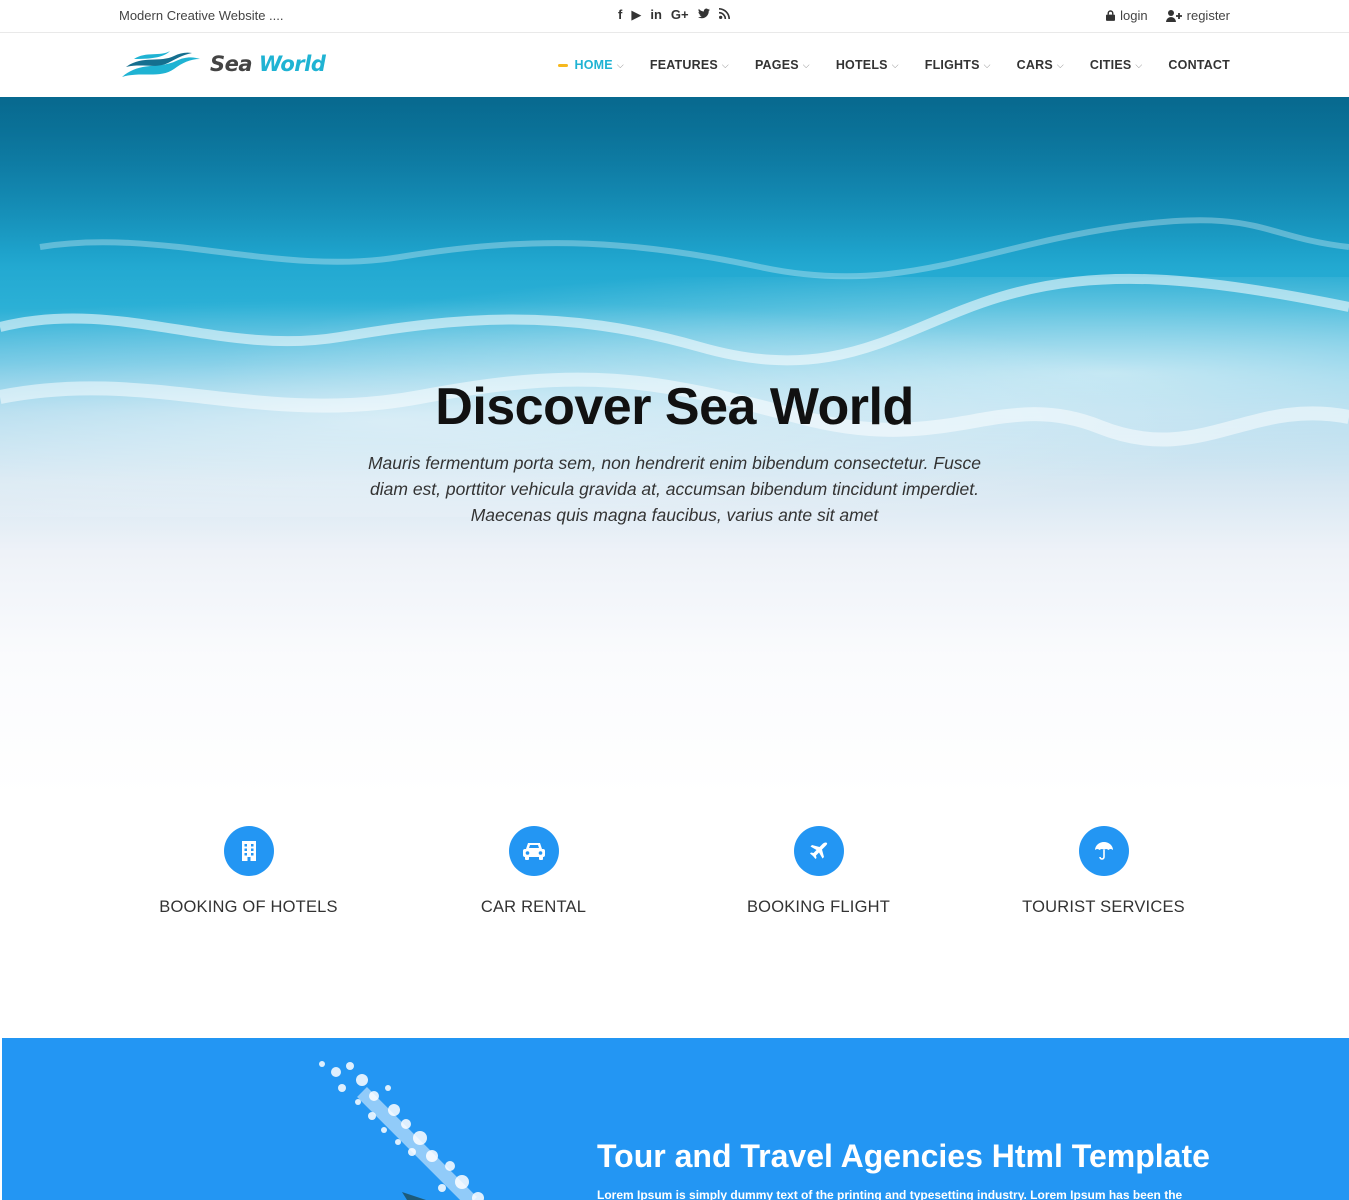 This screenshot has height=1200, width=1349. I want to click on service-label: BOOKING FLIGHT, so click(818, 907).